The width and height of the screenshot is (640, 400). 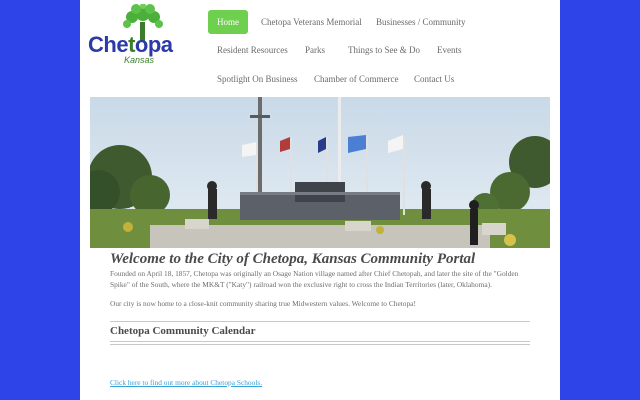 What do you see at coordinates (257, 79) in the screenshot?
I see `nav-item-spotlight-business: Spotlight On Business` at bounding box center [257, 79].